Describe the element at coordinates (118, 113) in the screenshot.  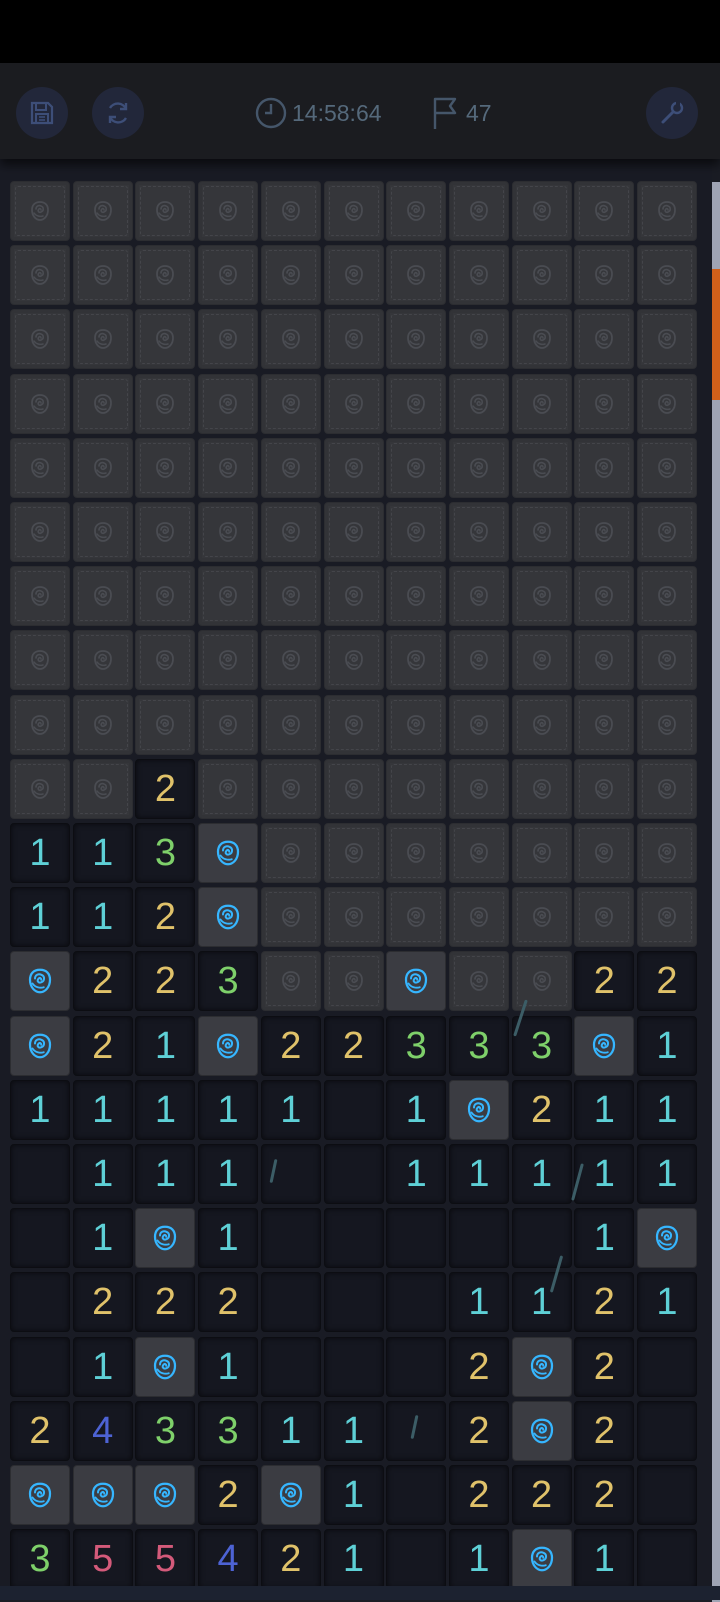
I see `restart-button` at that location.